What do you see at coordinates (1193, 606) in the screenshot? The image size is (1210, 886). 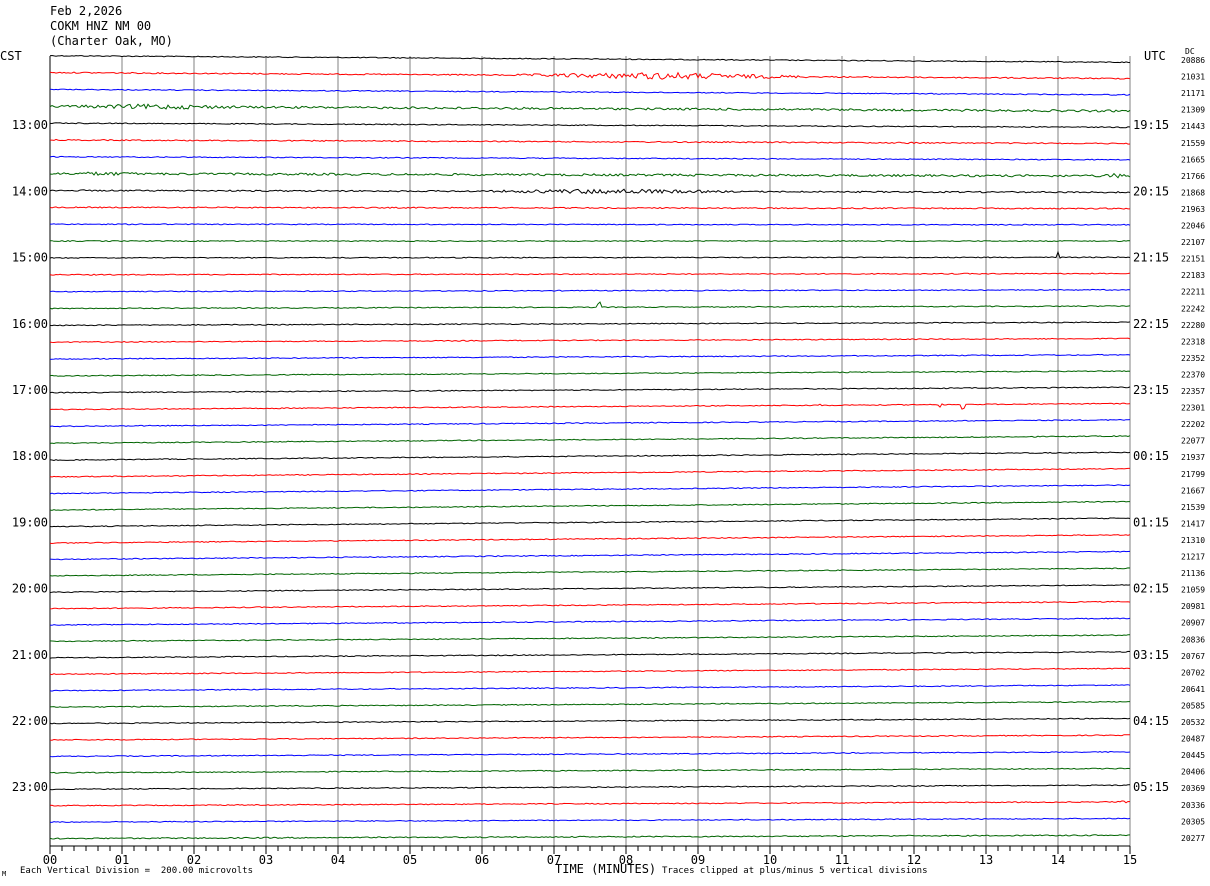 I see `dc-offset-label: 20981` at bounding box center [1193, 606].